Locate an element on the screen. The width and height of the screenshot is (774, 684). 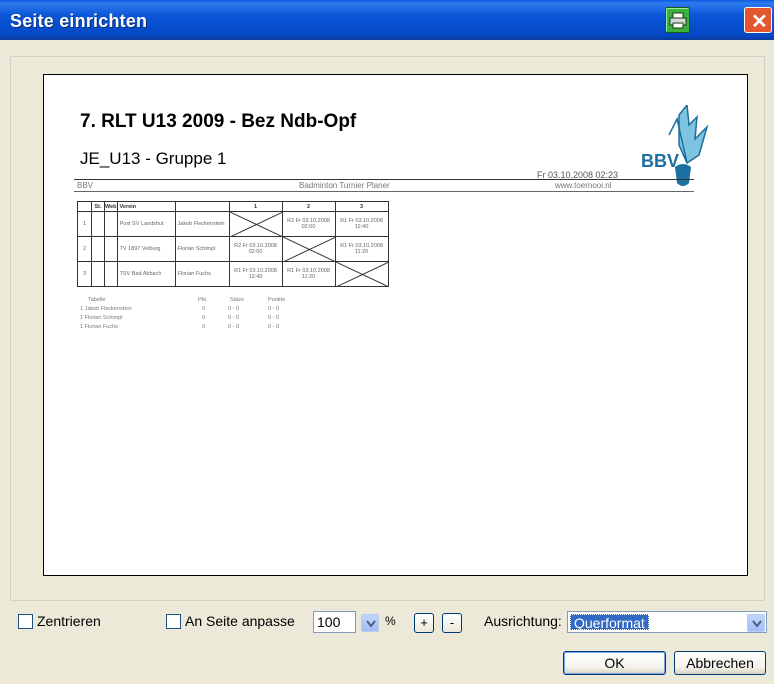
title-bar: Seite einrichten ✕ is located at coordinates (387, 20).